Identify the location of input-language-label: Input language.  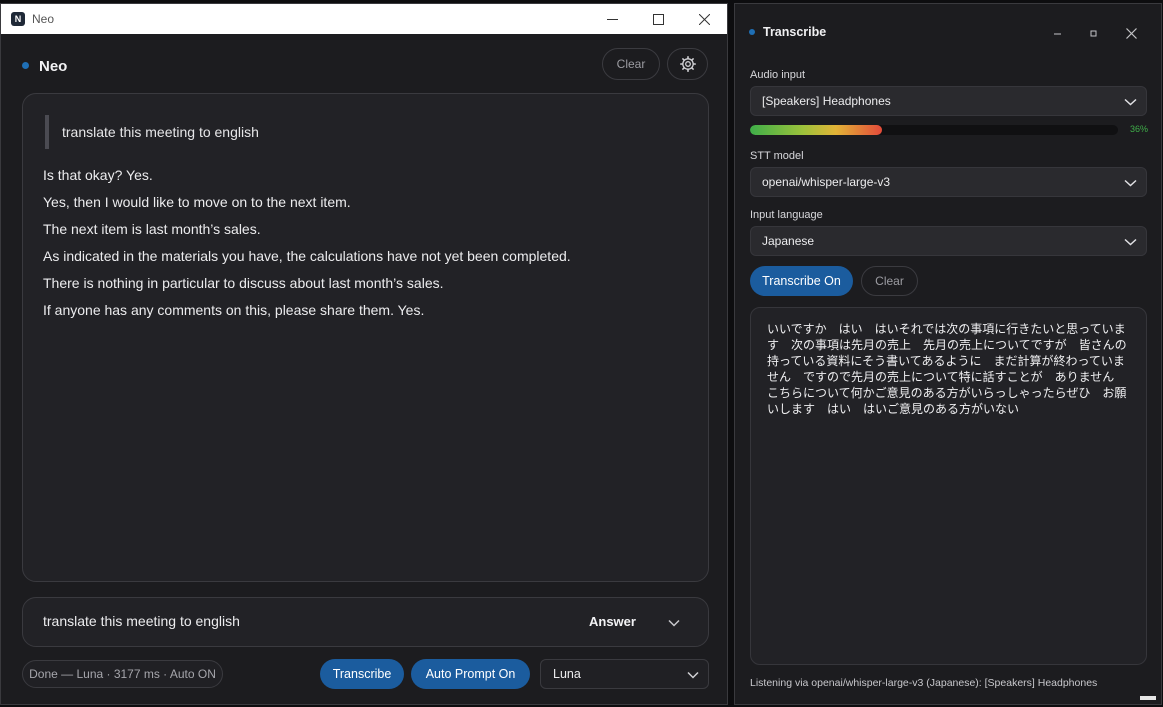
(786, 215).